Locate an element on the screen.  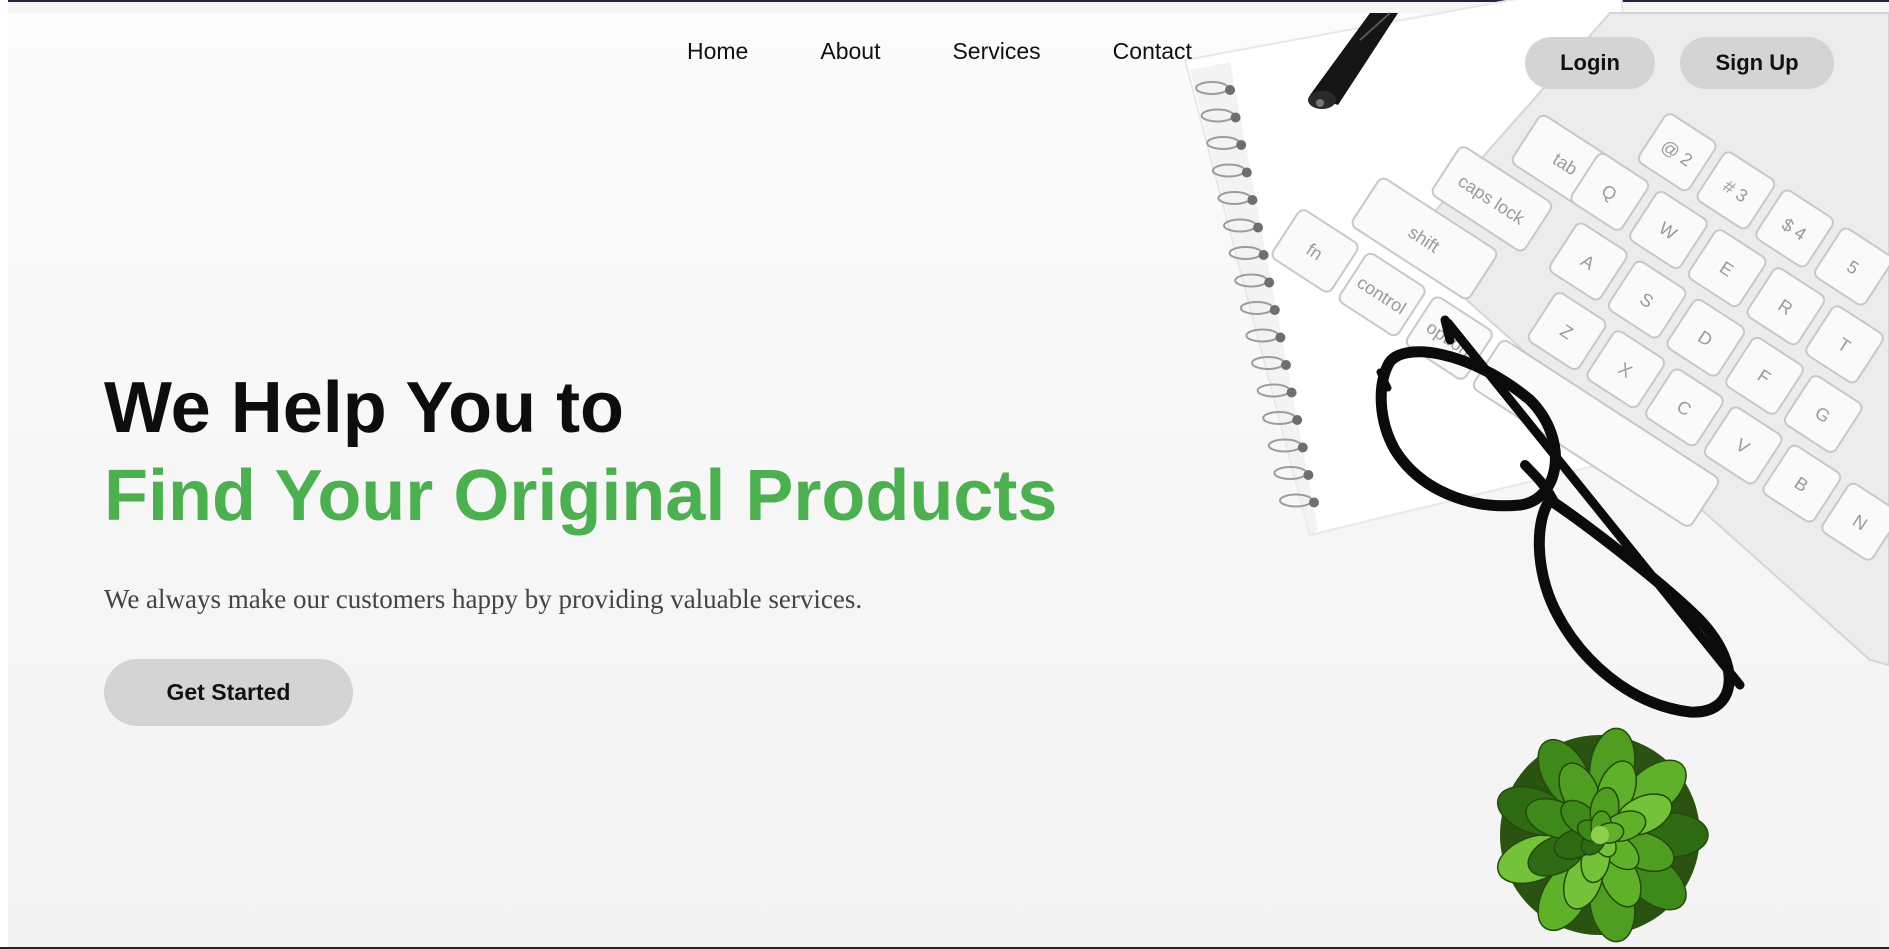
signup-button: Sign Up is located at coordinates (1757, 63).